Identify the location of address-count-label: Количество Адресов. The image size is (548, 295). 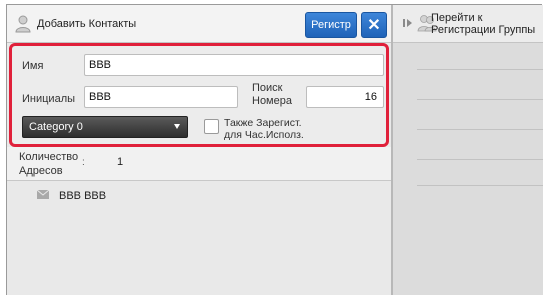
(50, 164).